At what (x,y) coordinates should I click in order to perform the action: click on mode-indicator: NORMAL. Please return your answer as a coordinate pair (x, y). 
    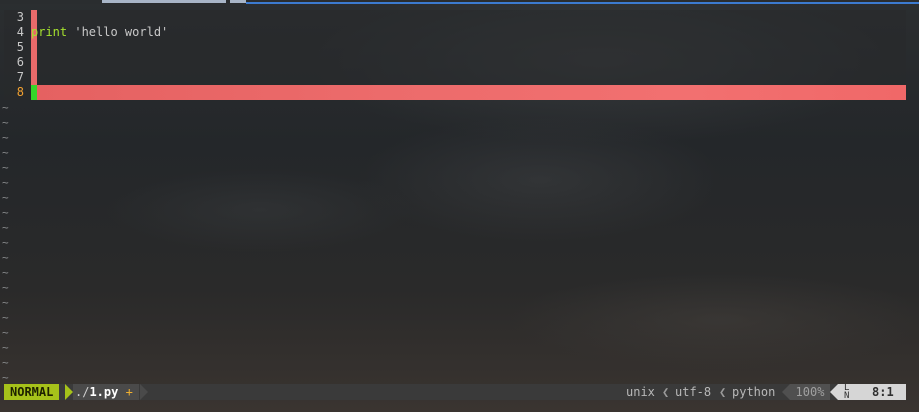
    Looking at the image, I should click on (32, 392).